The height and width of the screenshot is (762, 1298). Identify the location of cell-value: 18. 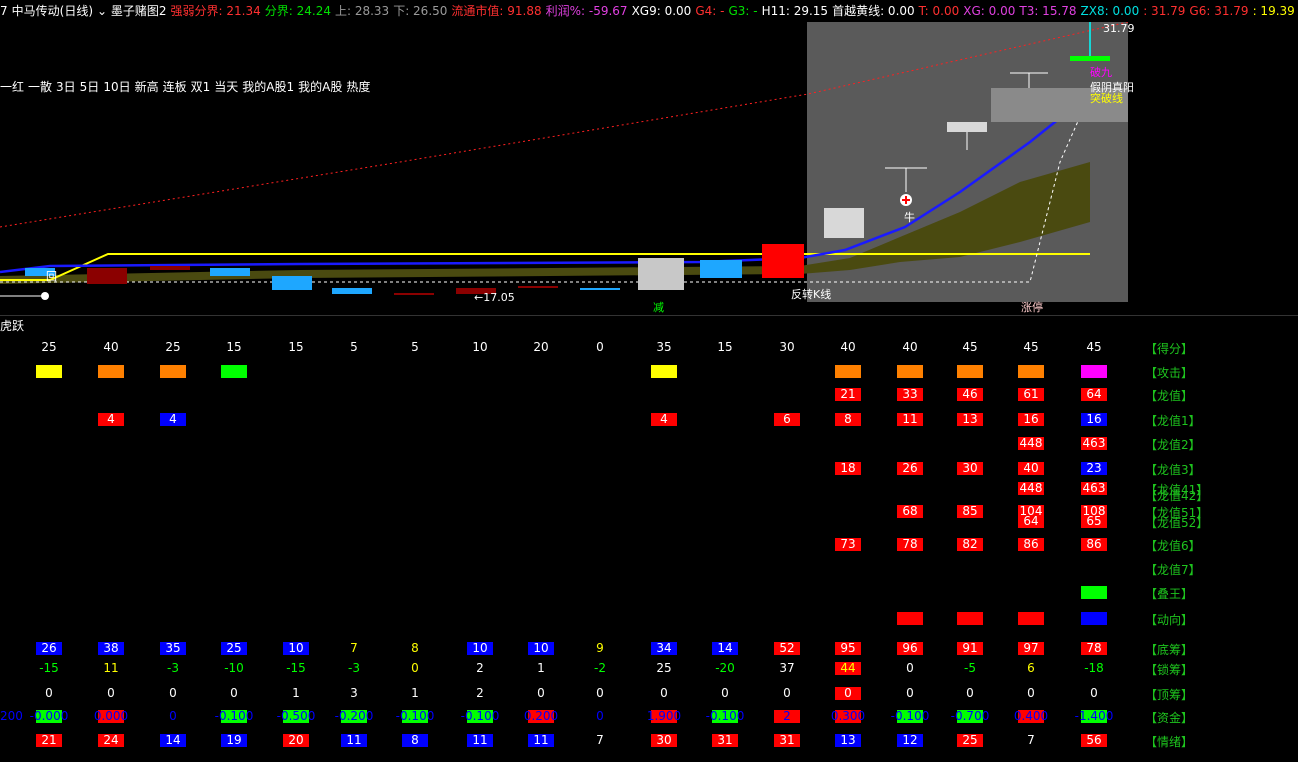
(848, 468).